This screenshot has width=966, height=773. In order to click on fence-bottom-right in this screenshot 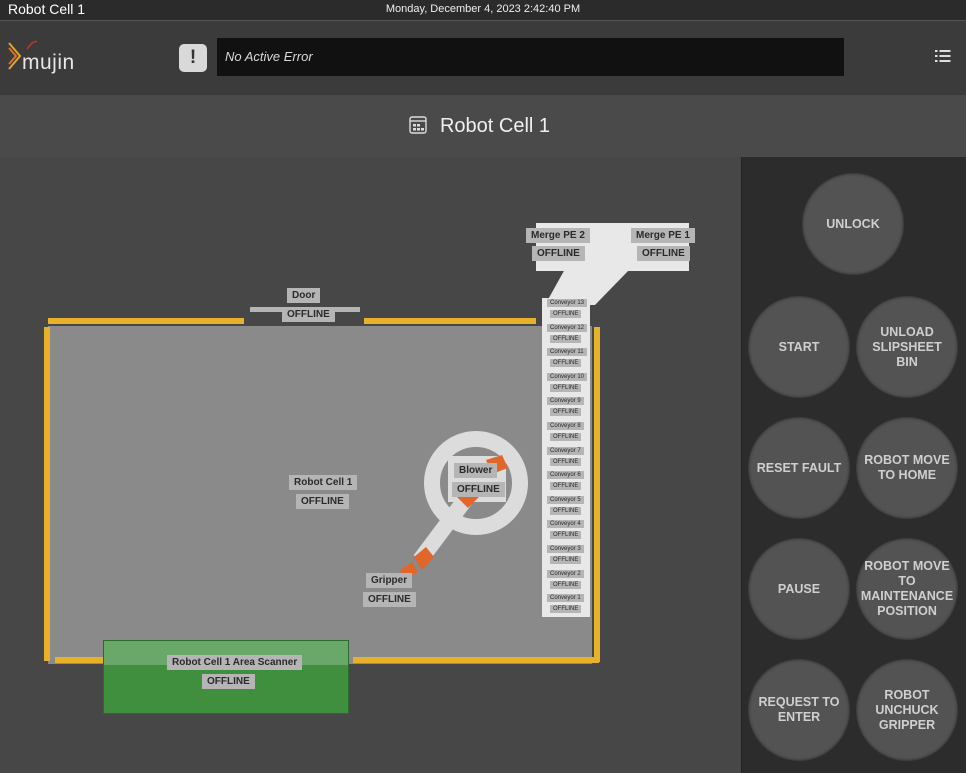, I will do `click(476, 660)`.